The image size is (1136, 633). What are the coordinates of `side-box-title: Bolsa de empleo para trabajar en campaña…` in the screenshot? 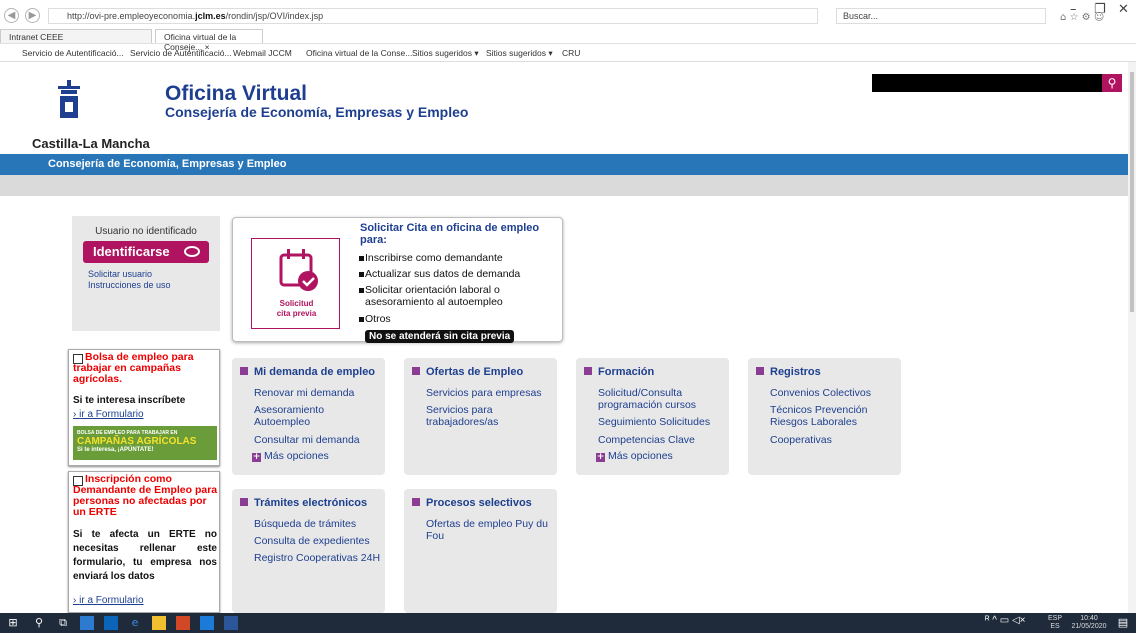 It's located at (133, 368).